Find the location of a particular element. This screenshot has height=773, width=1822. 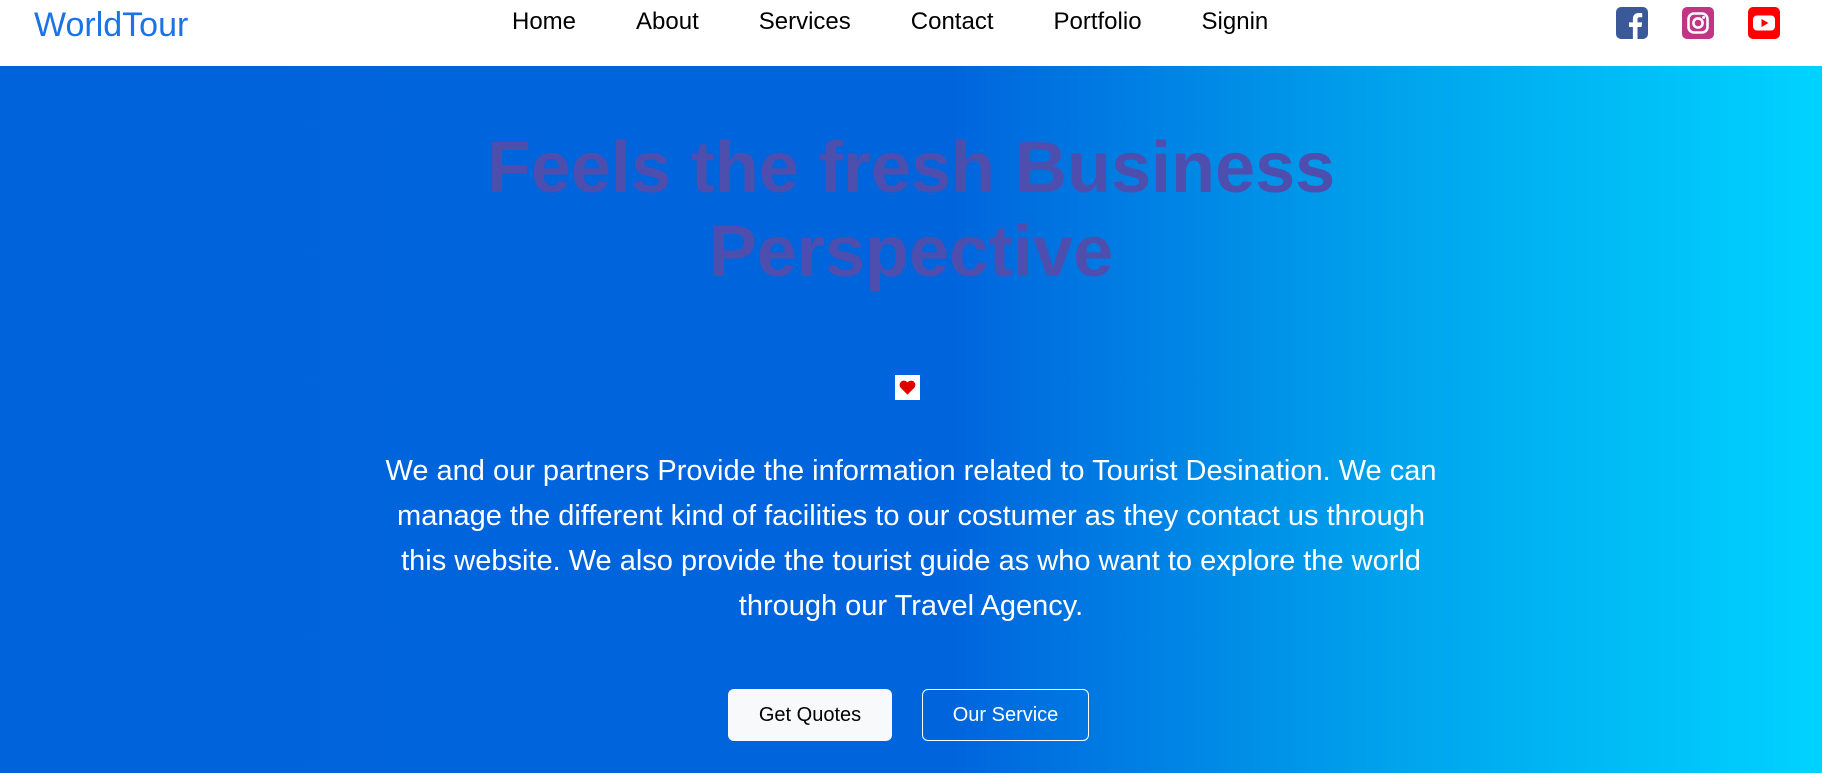

instagram-icon is located at coordinates (1698, 23).